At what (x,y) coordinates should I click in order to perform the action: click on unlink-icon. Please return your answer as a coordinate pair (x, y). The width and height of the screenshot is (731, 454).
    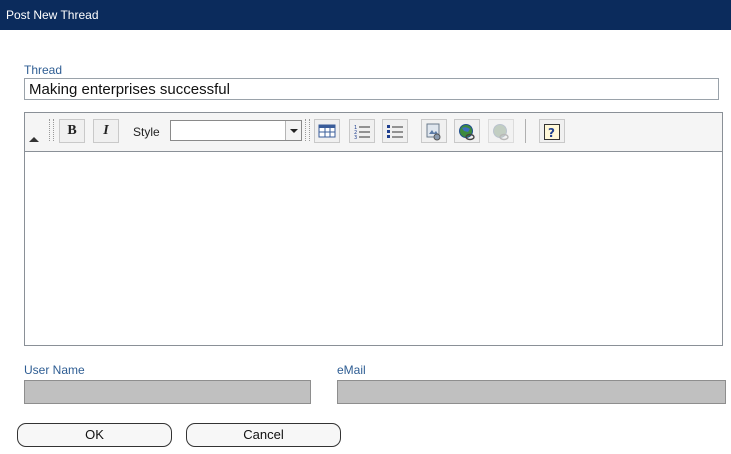
    Looking at the image, I should click on (501, 132).